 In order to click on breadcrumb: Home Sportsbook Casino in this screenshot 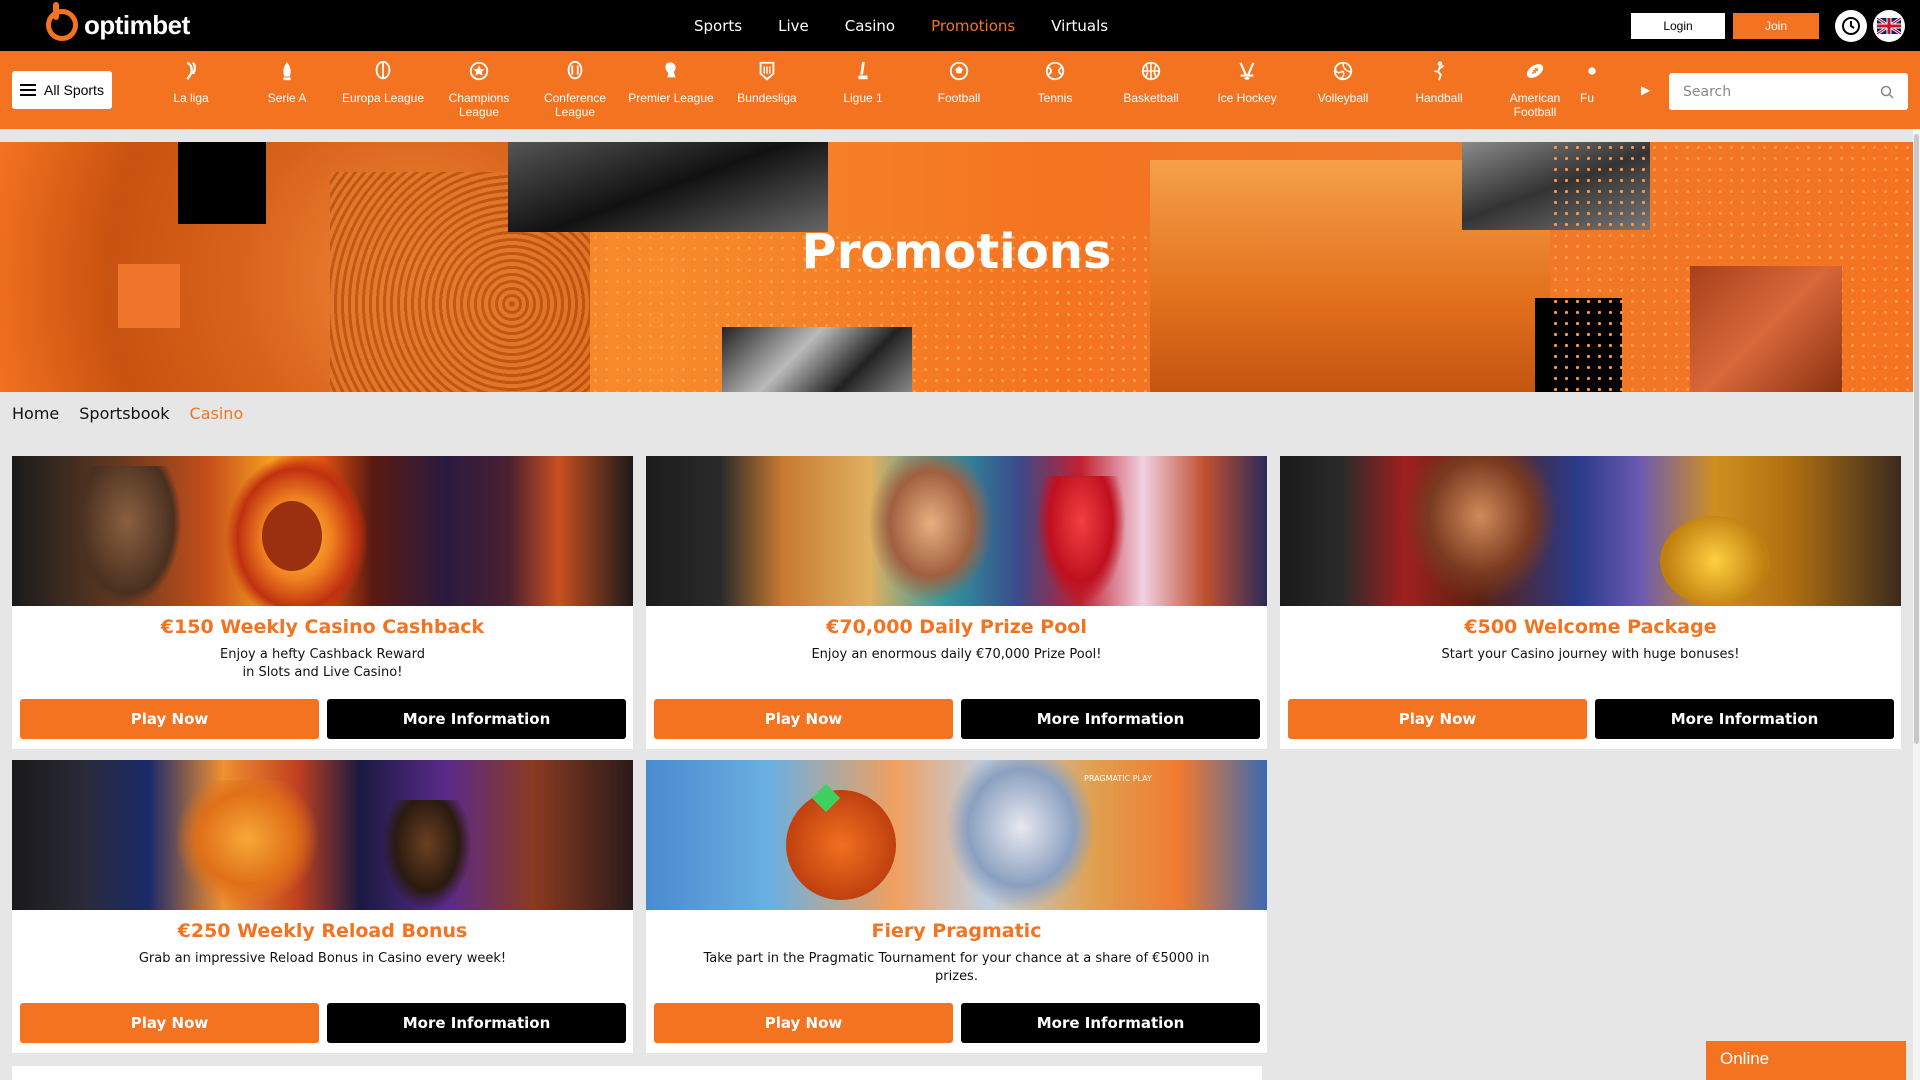, I will do `click(127, 413)`.